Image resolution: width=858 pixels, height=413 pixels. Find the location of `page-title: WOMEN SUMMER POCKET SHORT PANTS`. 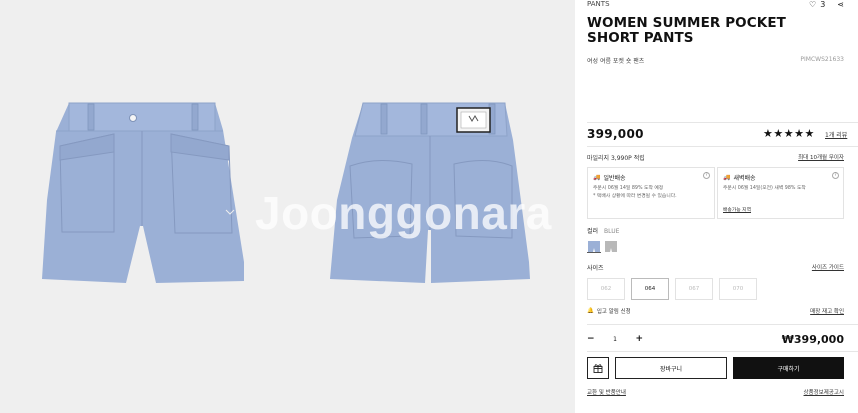

page-title: WOMEN SUMMER POCKET SHORT PANTS is located at coordinates (686, 31).